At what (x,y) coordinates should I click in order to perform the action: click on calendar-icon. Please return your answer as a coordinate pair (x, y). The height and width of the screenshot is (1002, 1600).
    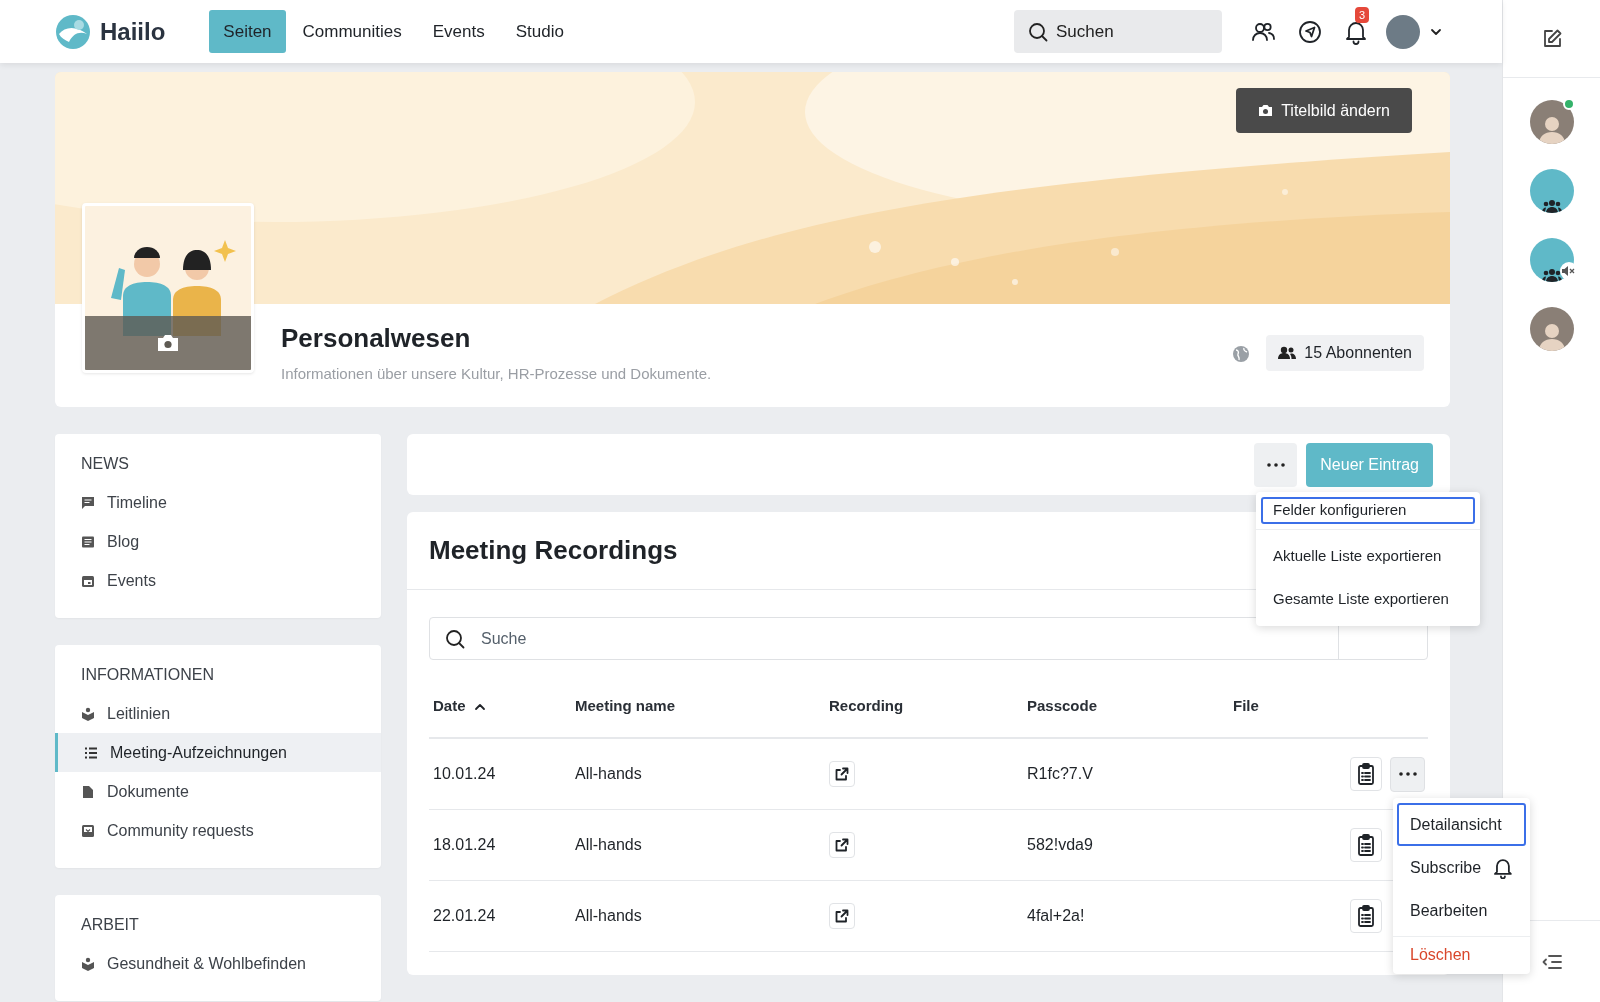
    Looking at the image, I should click on (88, 580).